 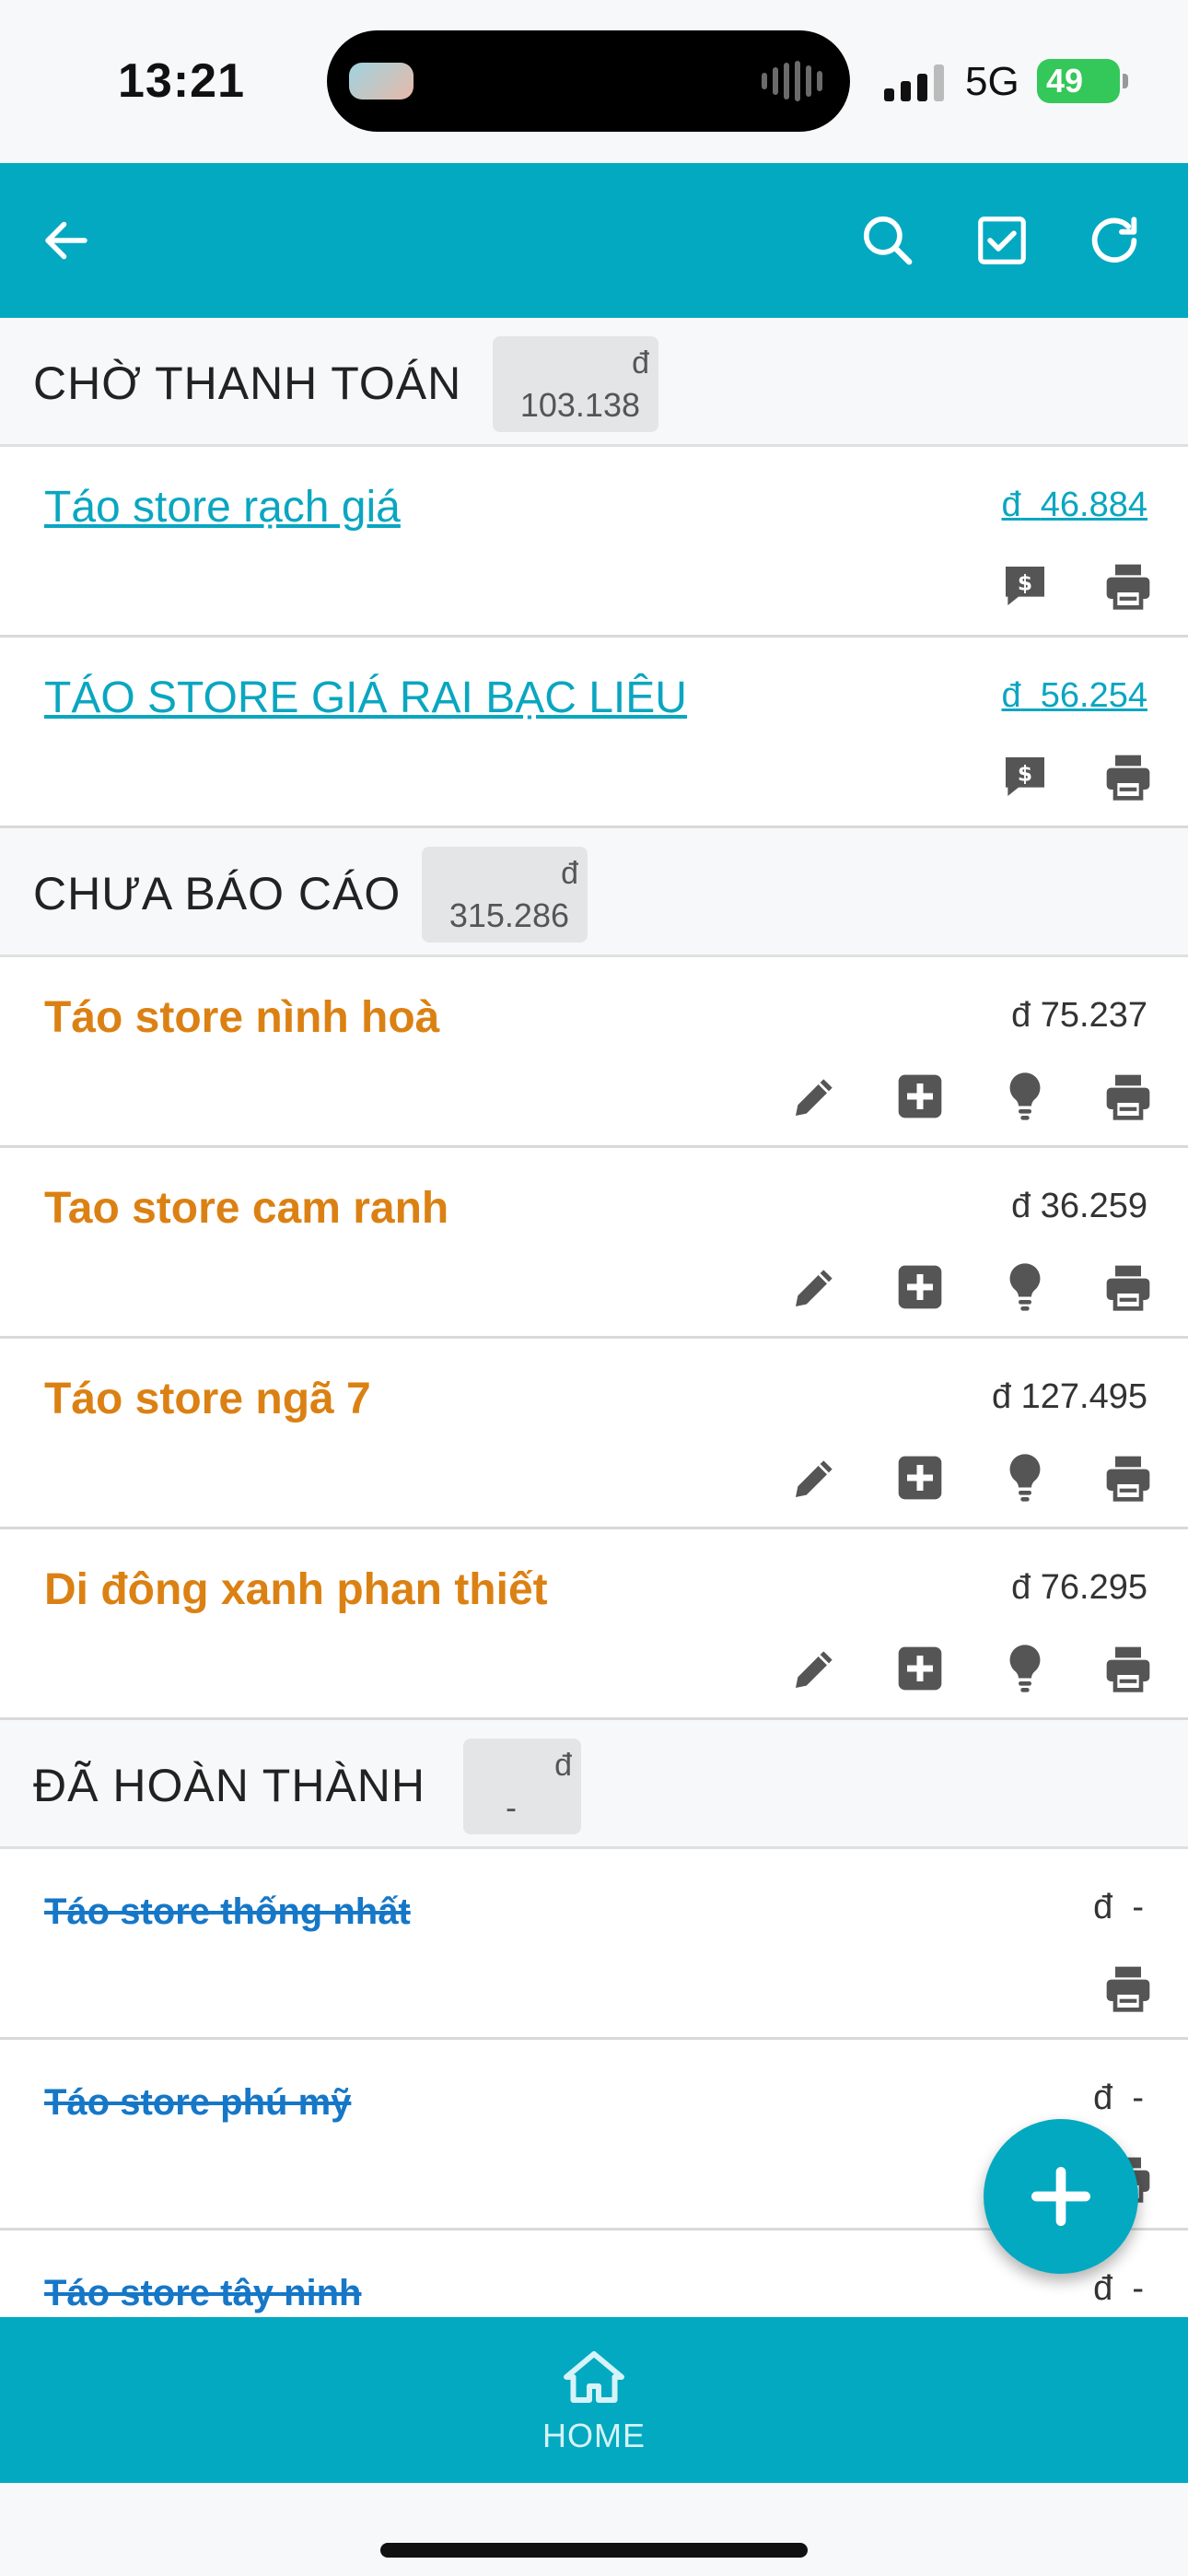 What do you see at coordinates (1002, 240) in the screenshot?
I see `checkbox-icon` at bounding box center [1002, 240].